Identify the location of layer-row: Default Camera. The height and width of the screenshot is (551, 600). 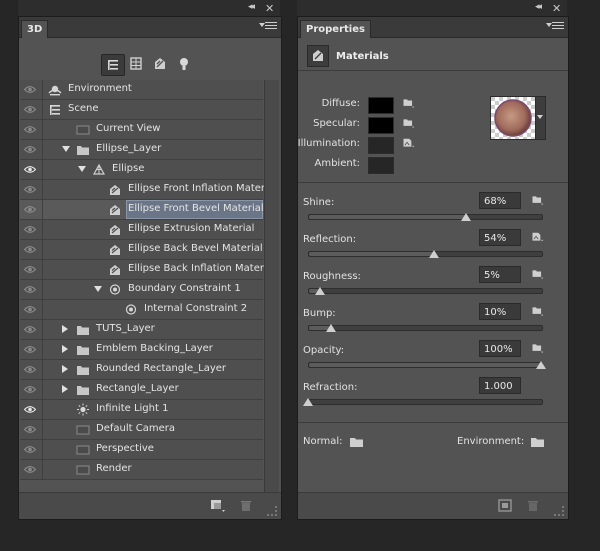
(141, 430).